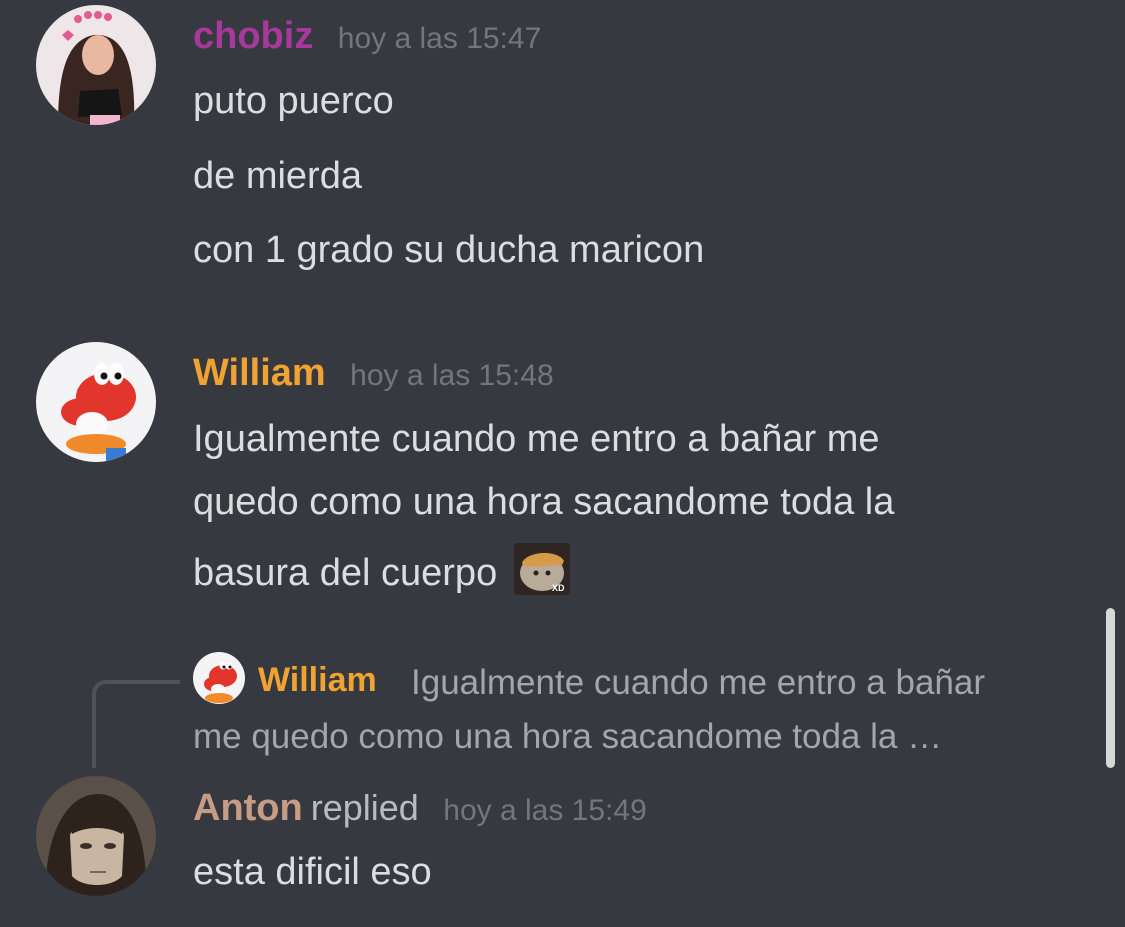 Image resolution: width=1125 pixels, height=927 pixels. What do you see at coordinates (219, 678) in the screenshot?
I see `reply-avatar-william` at bounding box center [219, 678].